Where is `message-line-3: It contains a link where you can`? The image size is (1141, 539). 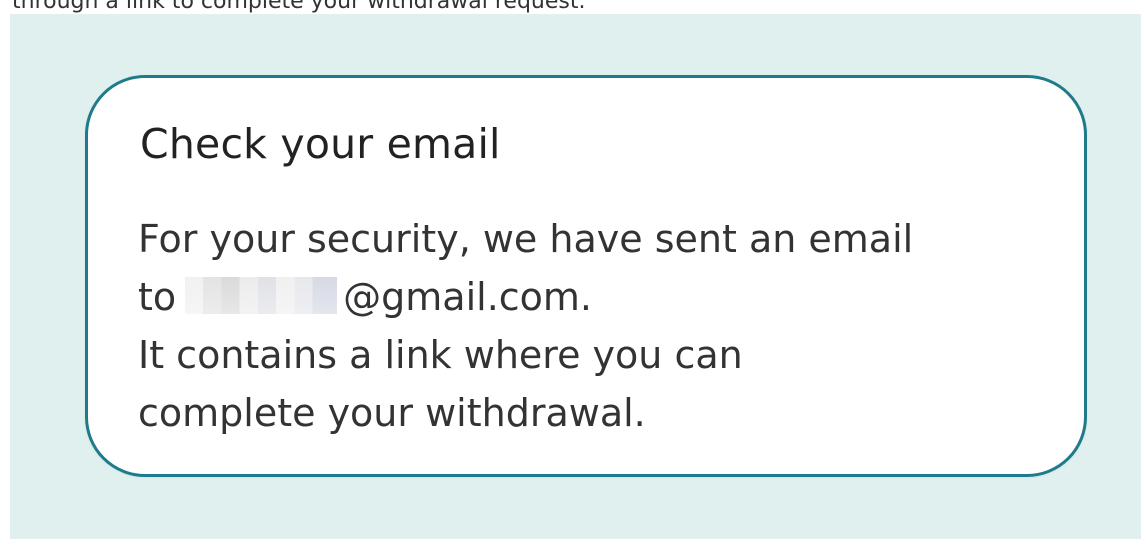 message-line-3: It contains a link where you can is located at coordinates (440, 355).